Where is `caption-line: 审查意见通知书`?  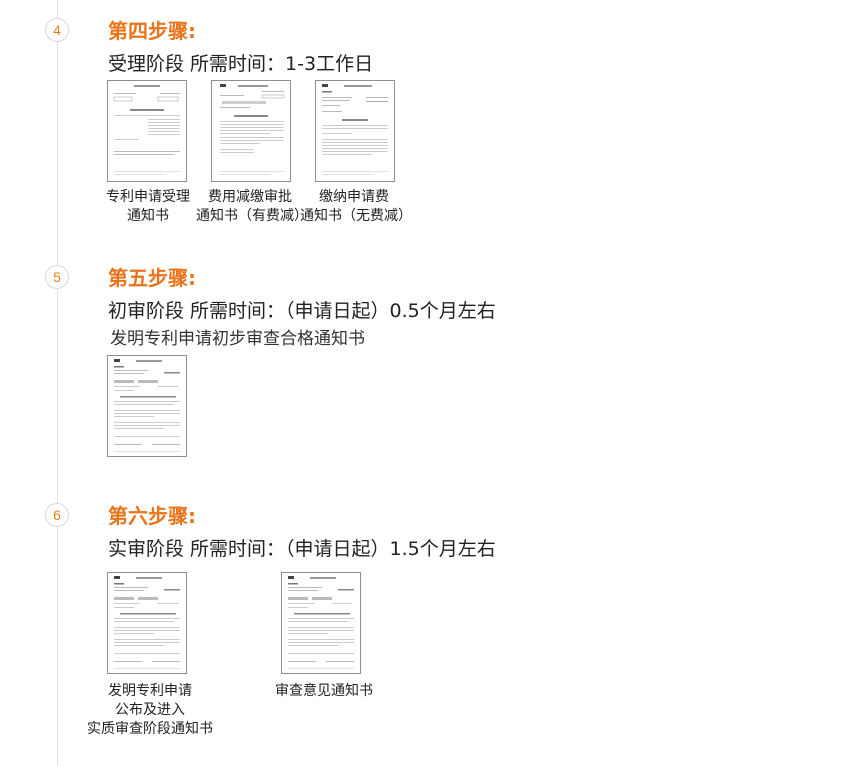 caption-line: 审查意见通知书 is located at coordinates (324, 691).